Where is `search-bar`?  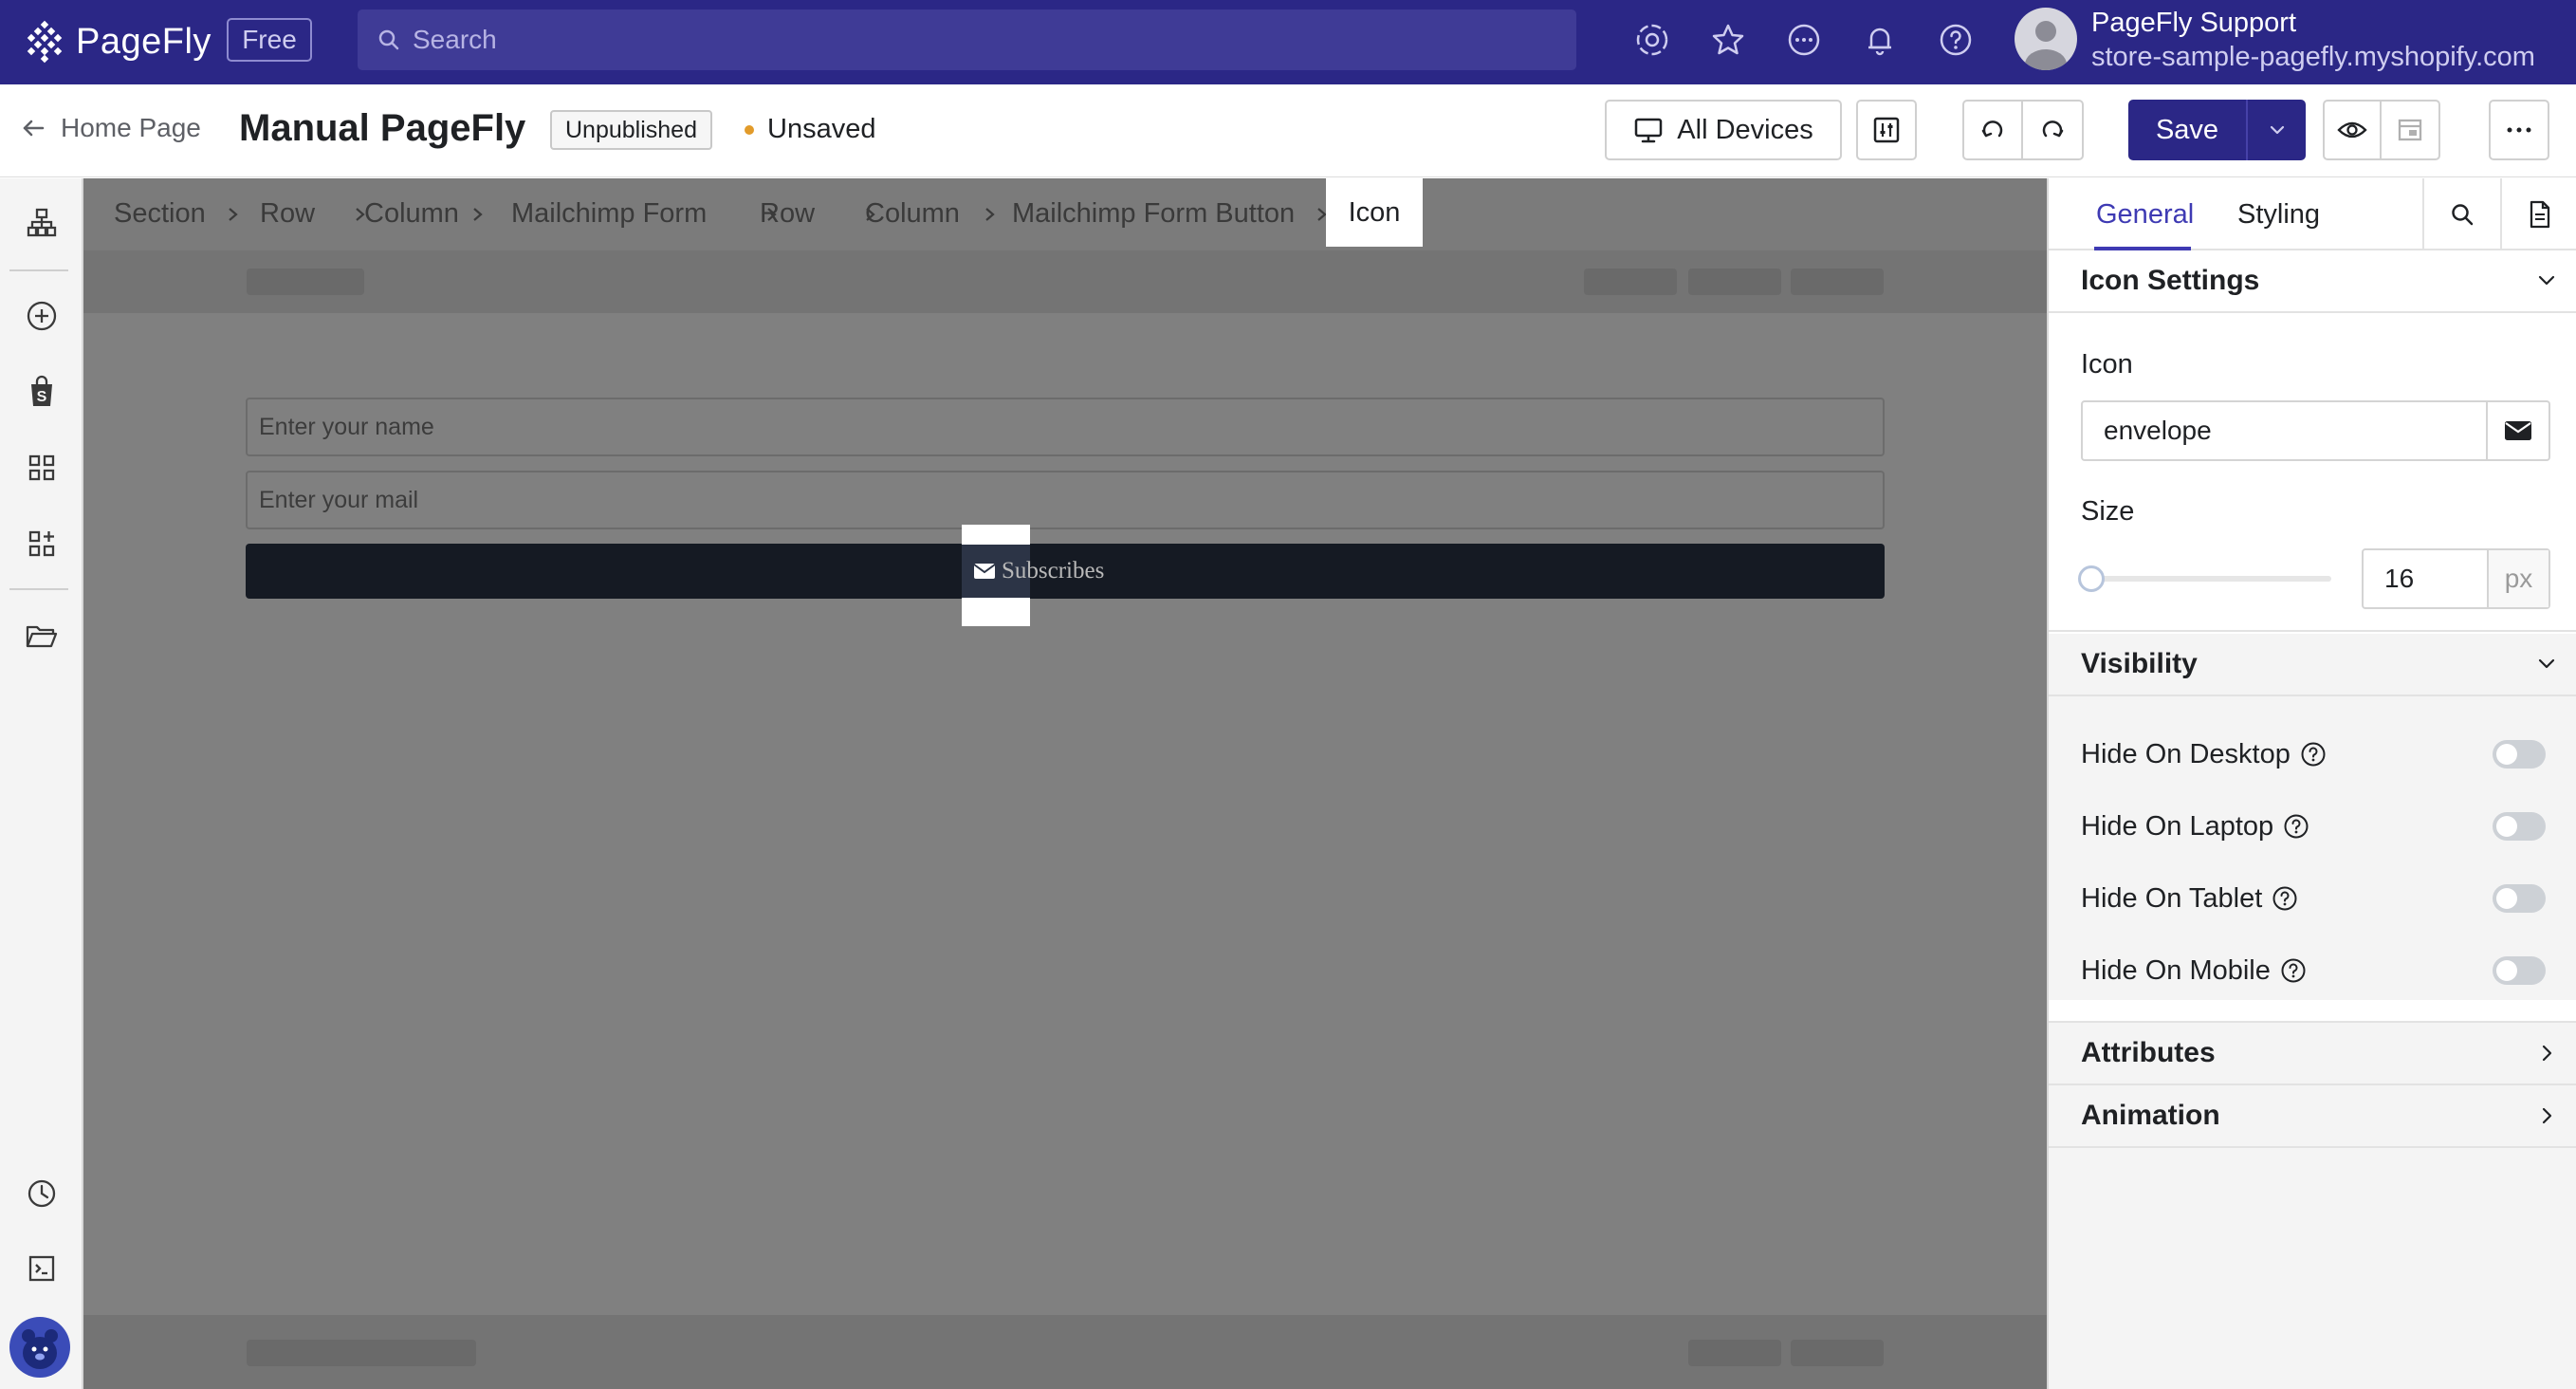
search-bar is located at coordinates (967, 39).